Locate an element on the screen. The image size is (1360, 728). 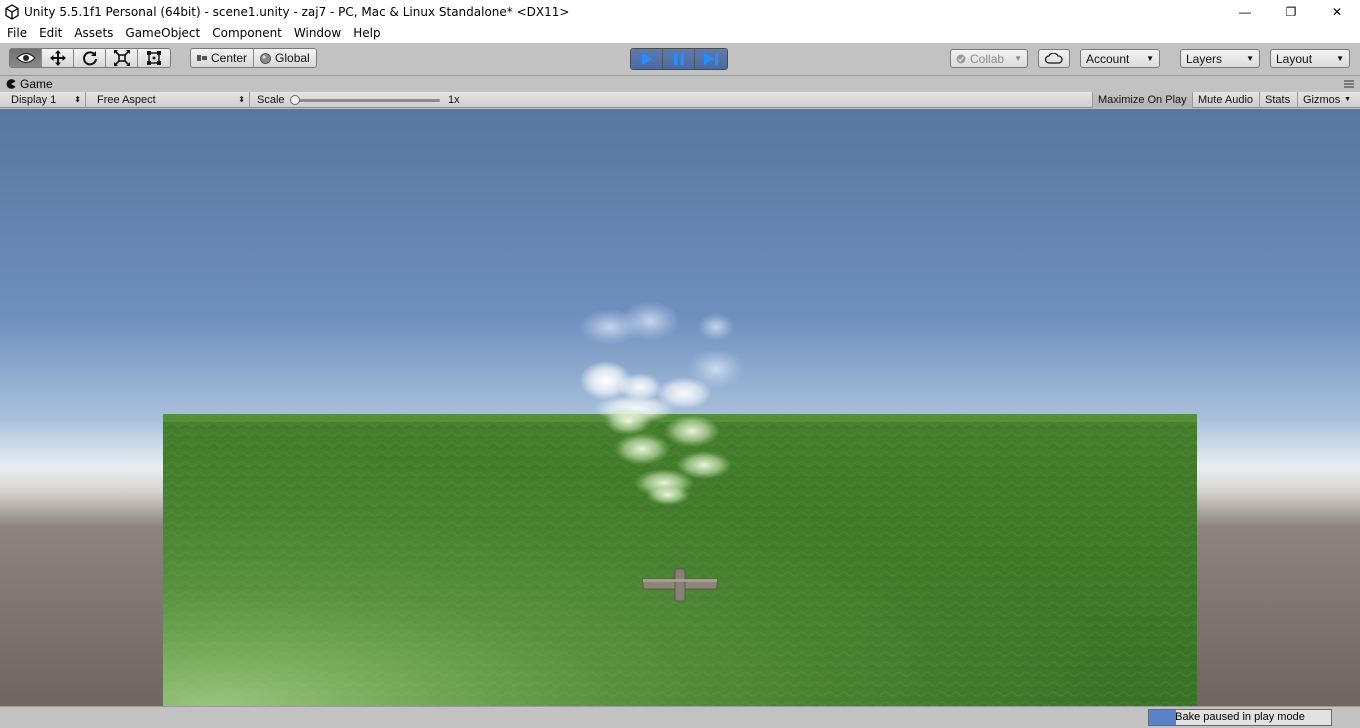
menu-assets: Assets is located at coordinates (93, 33).